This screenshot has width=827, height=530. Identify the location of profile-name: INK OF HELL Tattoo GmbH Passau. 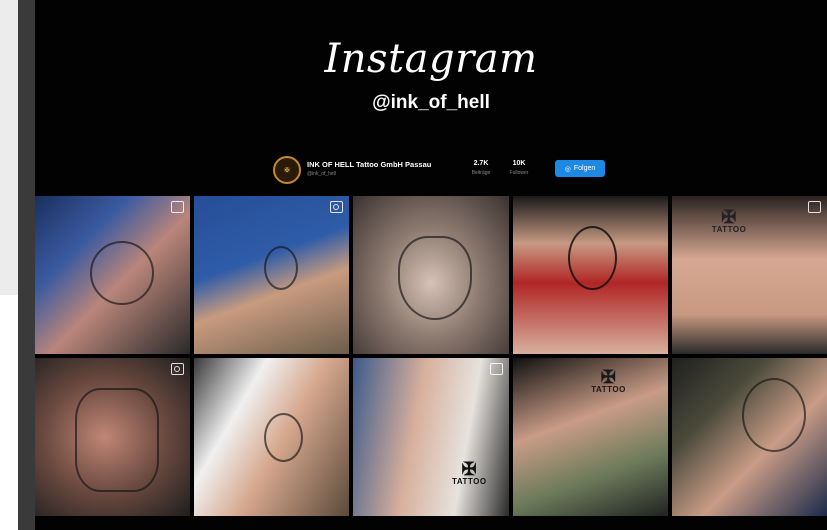
(369, 164).